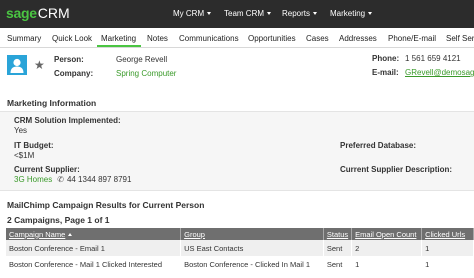 Image resolution: width=474 pixels, height=278 pixels. What do you see at coordinates (58, 220) in the screenshot?
I see `campaign-count: 2 Campaigns, Page 1 of 1` at bounding box center [58, 220].